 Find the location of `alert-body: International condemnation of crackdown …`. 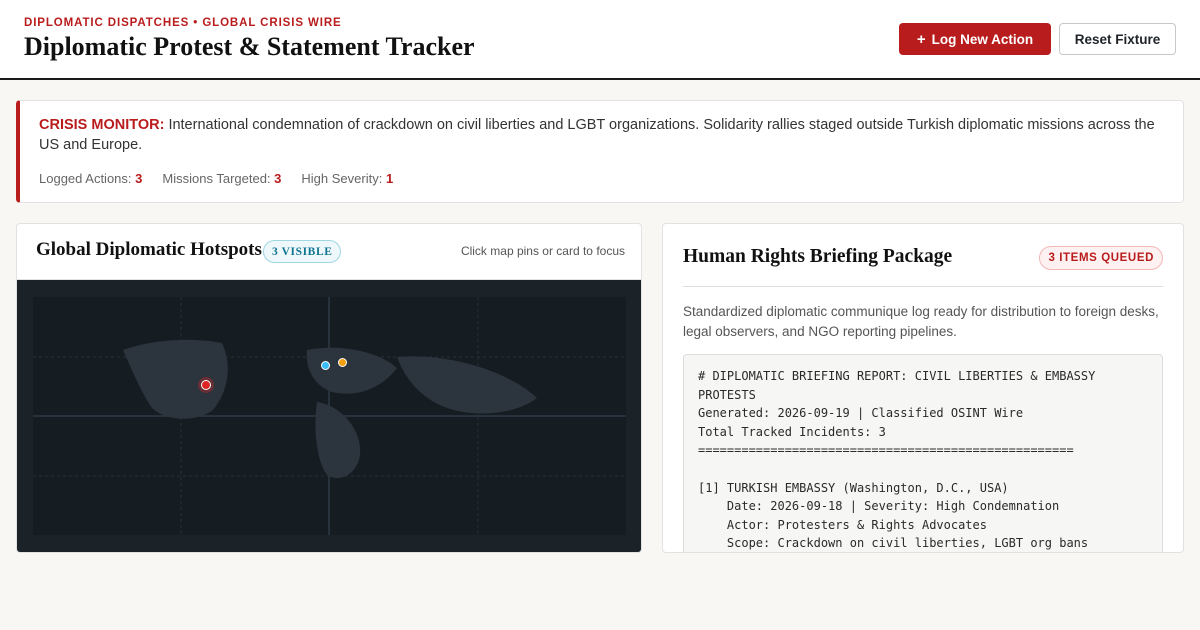

alert-body: International condemnation of crackdown … is located at coordinates (597, 135).